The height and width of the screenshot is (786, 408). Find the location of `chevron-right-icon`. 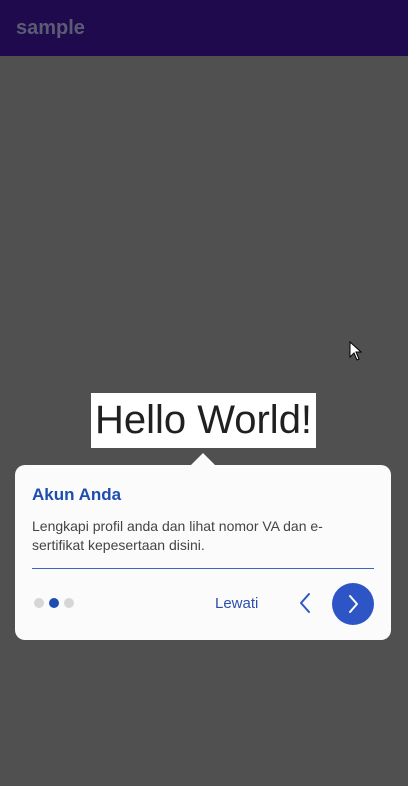

chevron-right-icon is located at coordinates (353, 604).